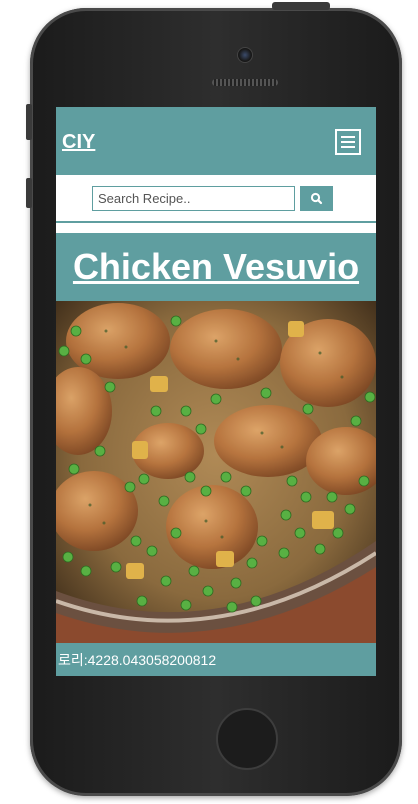  Describe the element at coordinates (348, 142) in the screenshot. I see `menu-button` at that location.